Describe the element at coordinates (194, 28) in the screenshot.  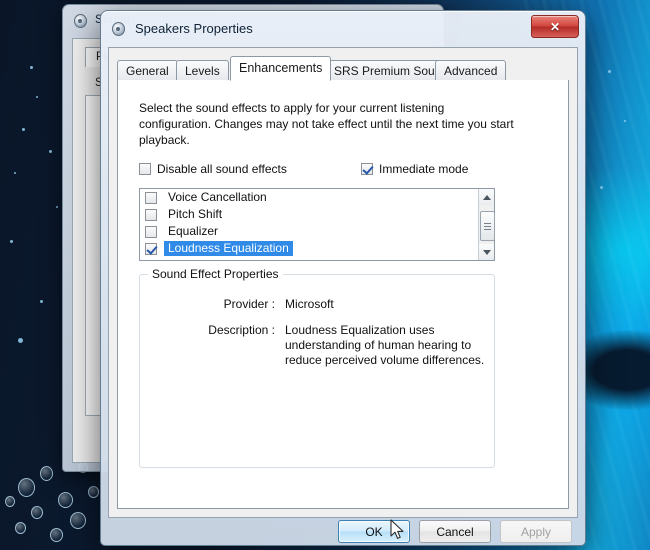
I see `dialog-title: Speakers Properties` at that location.